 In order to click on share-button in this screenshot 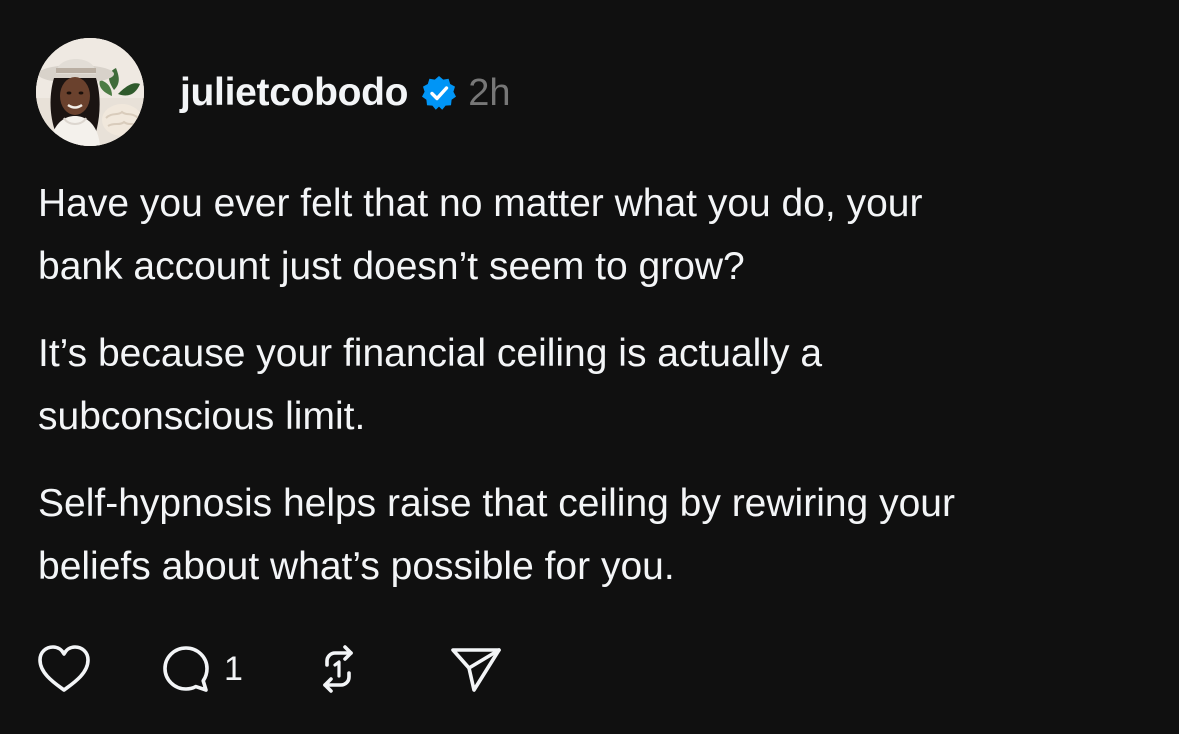, I will do `click(476, 669)`.